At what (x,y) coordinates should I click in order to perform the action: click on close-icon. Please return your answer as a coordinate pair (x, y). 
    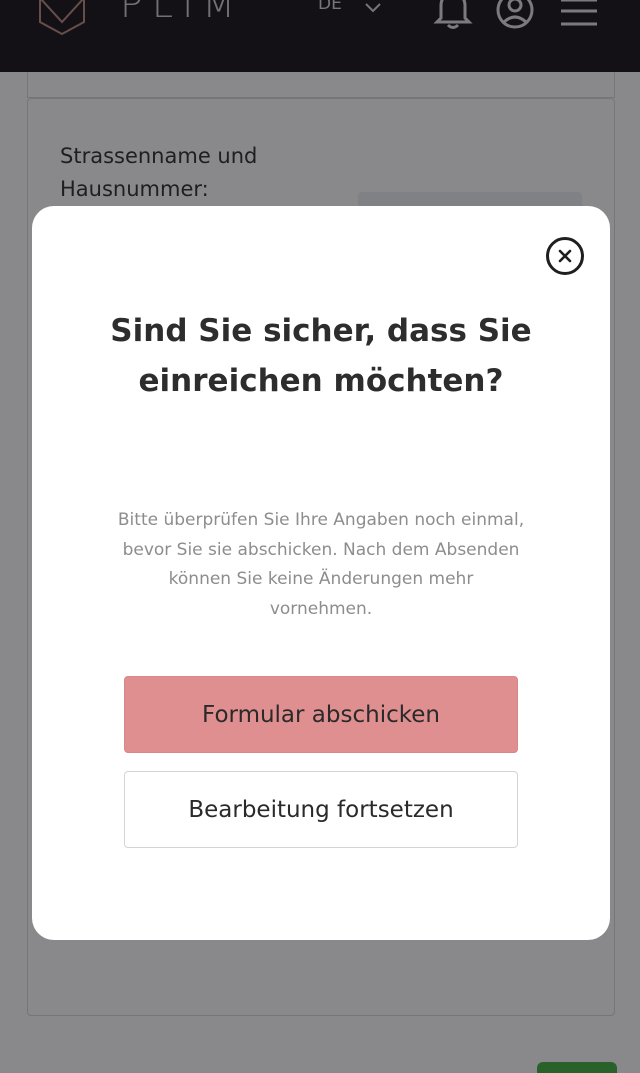
    Looking at the image, I should click on (565, 256).